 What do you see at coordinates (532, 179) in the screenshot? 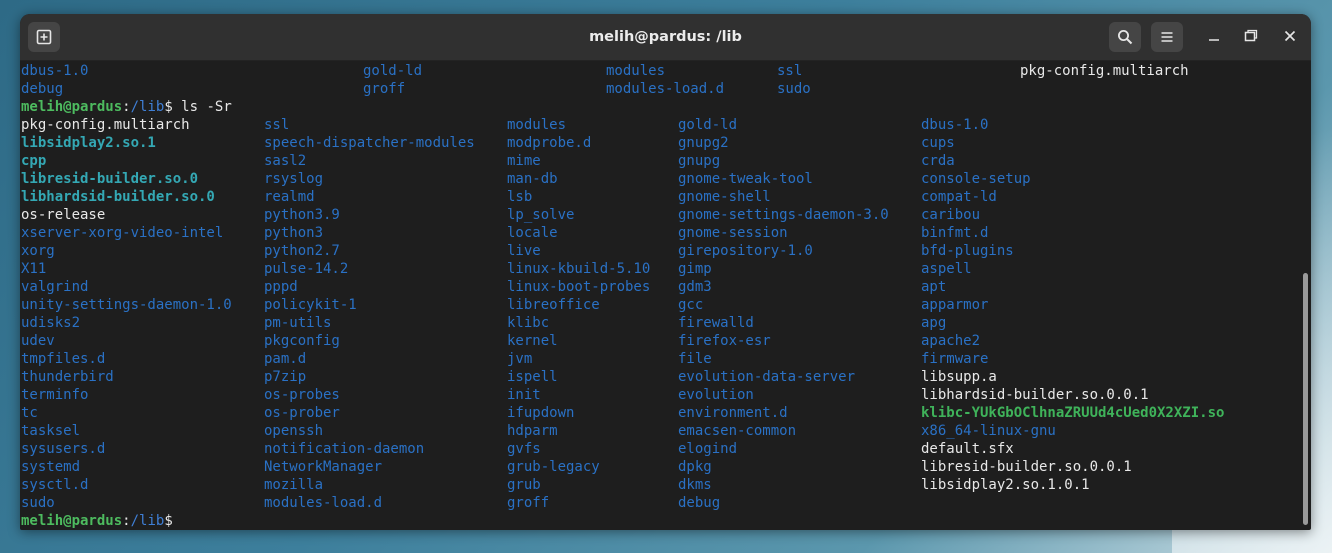
I see `list-item: man-db` at bounding box center [532, 179].